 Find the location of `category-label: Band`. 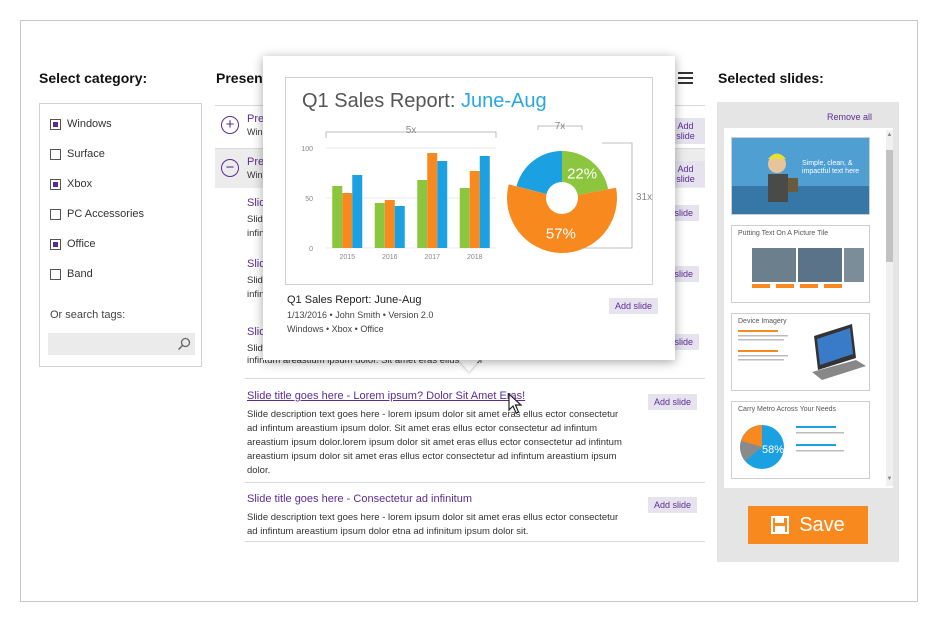

category-label: Band is located at coordinates (80, 274).